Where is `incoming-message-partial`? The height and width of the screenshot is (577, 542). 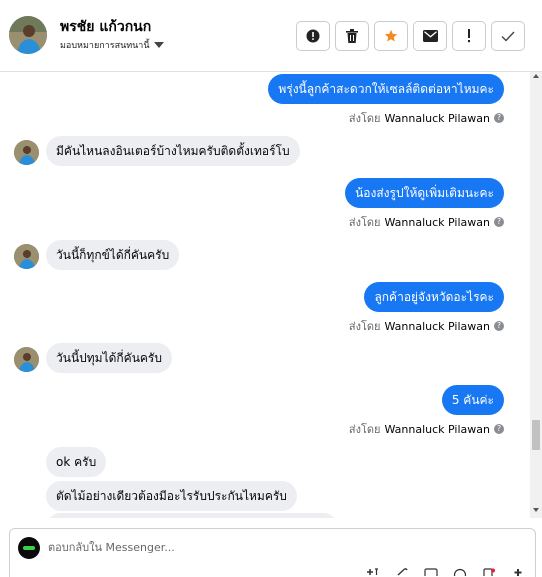 incoming-message-partial is located at coordinates (192, 515).